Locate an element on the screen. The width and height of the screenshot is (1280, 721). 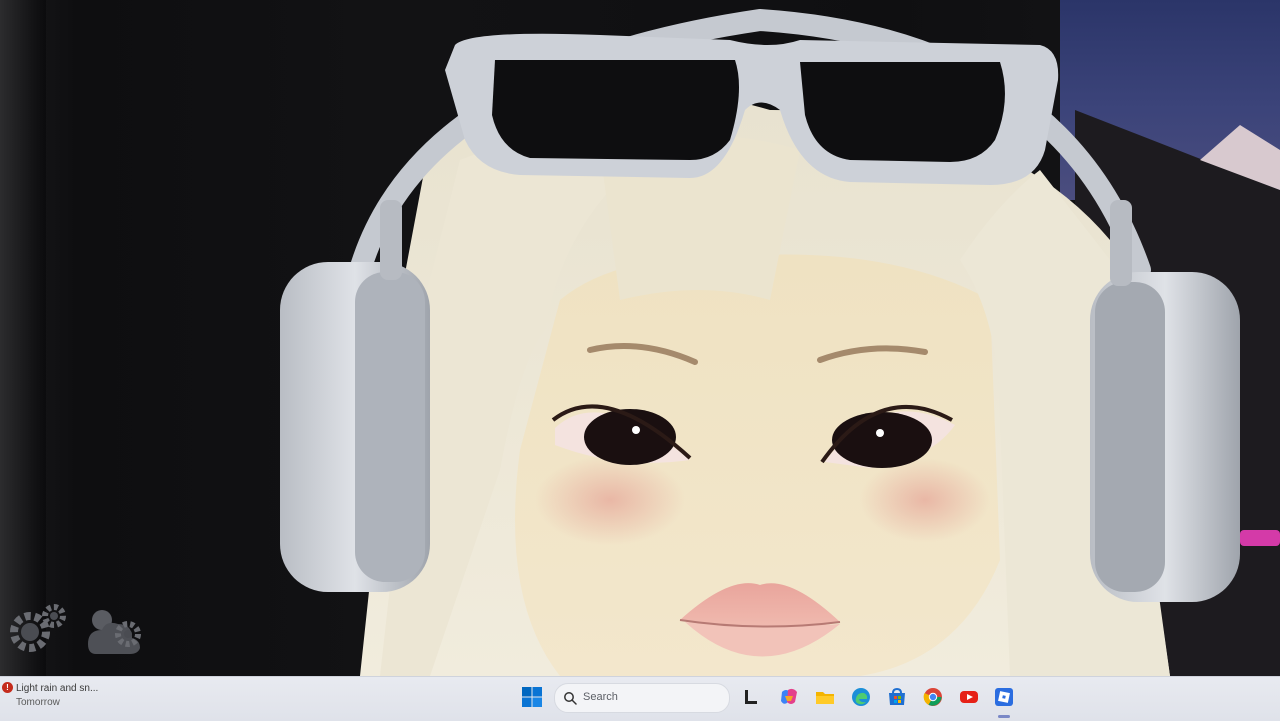
game-menu-buttons is located at coordinates (79, 630).